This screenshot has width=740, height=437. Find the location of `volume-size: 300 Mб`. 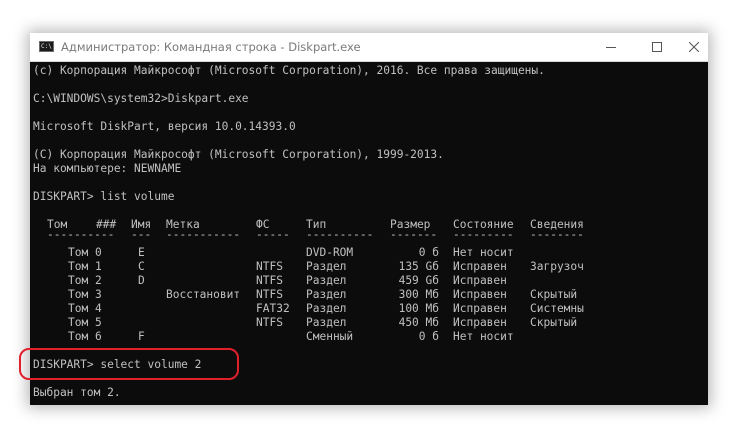

volume-size: 300 Mб is located at coordinates (418, 294).